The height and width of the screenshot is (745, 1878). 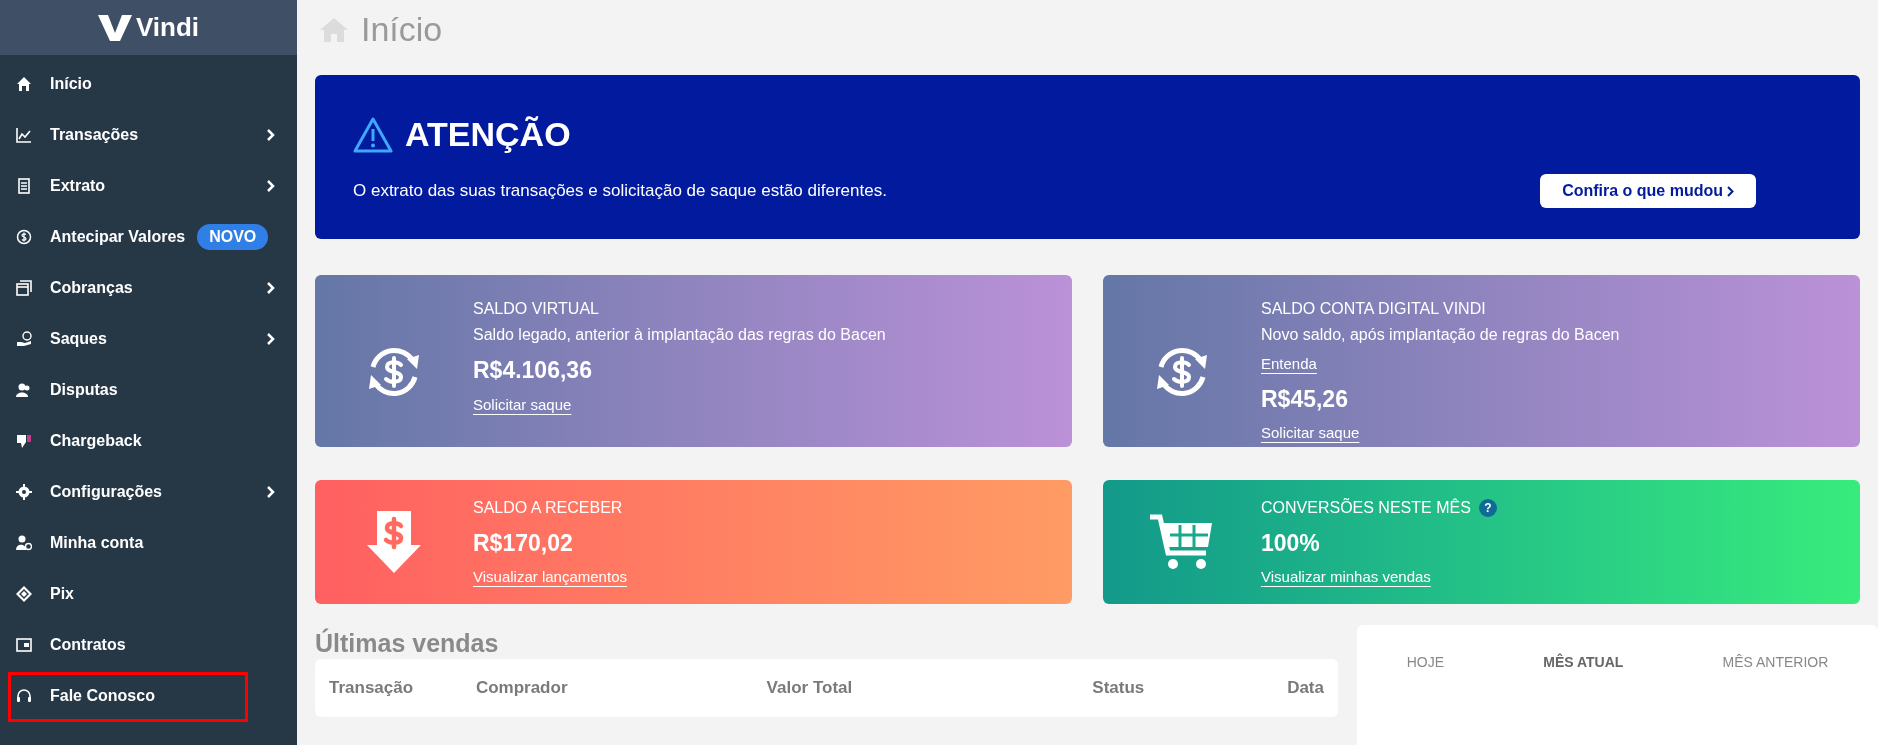 What do you see at coordinates (97, 542) in the screenshot?
I see `menu-item: Minha conta` at bounding box center [97, 542].